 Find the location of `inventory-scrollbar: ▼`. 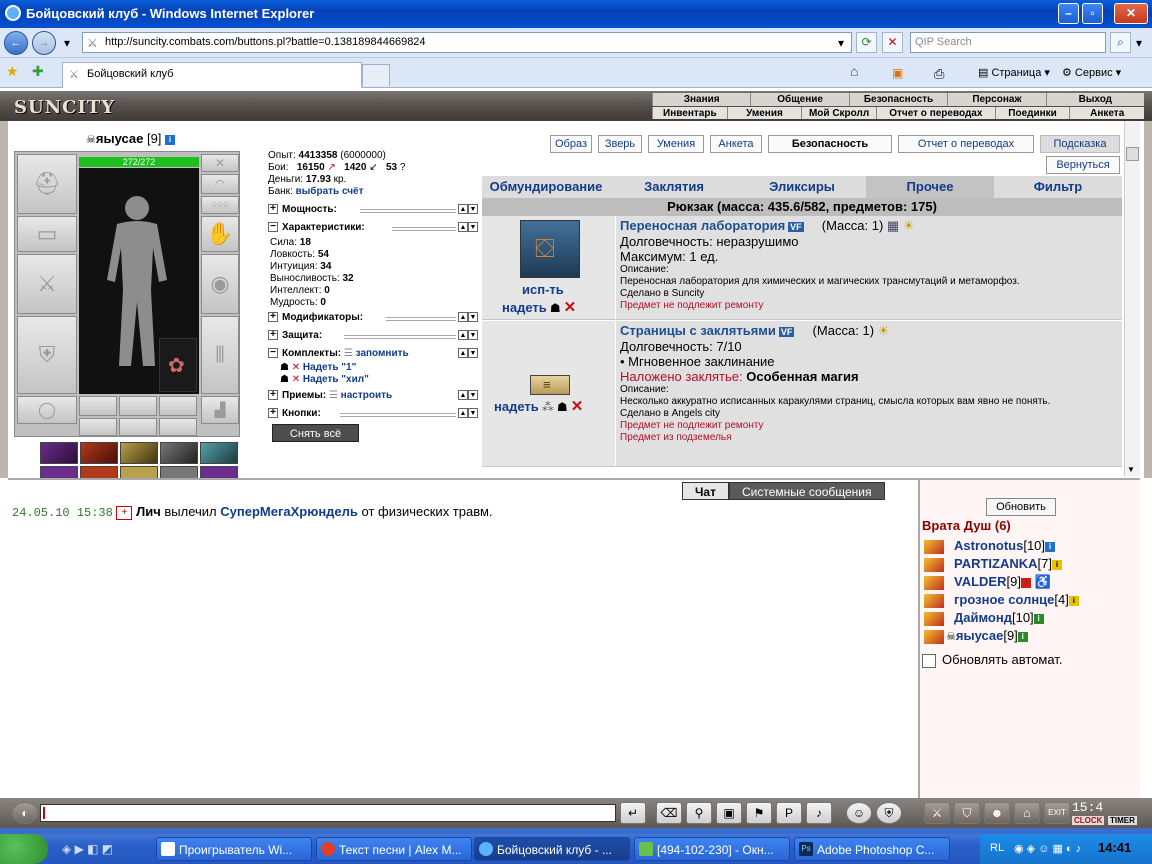

inventory-scrollbar: ▼ is located at coordinates (1132, 298).